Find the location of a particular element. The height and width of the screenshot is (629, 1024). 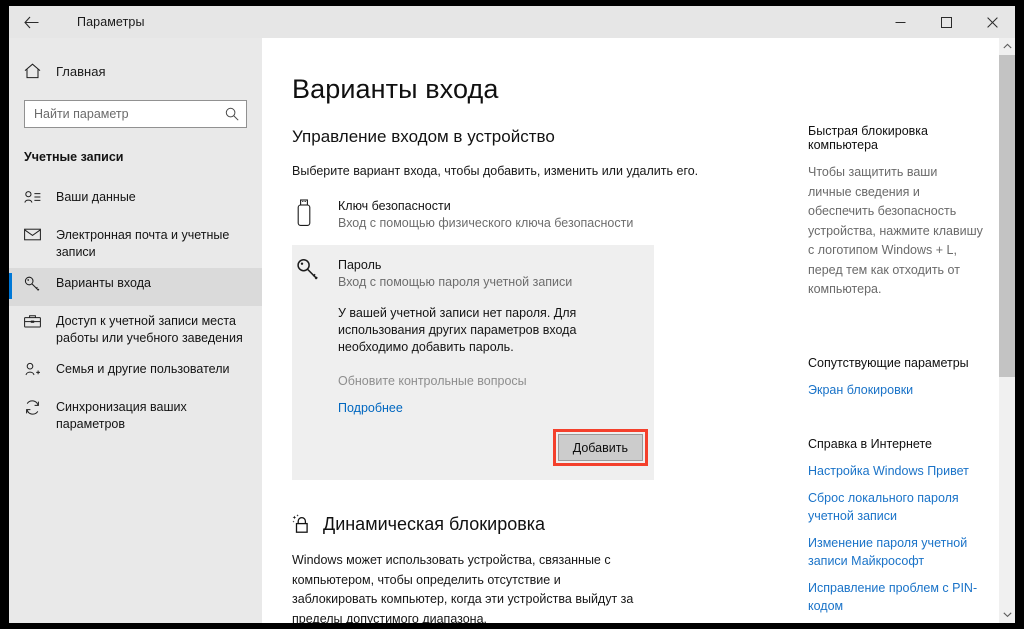

minimize-button is located at coordinates (900, 22).